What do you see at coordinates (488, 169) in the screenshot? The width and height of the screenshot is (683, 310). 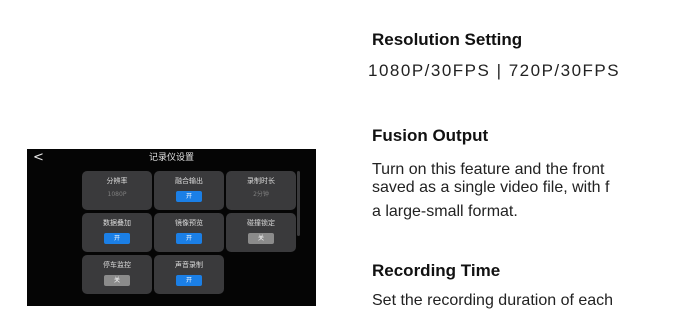 I see `fusion-text-line: Turn on this feature and the front` at bounding box center [488, 169].